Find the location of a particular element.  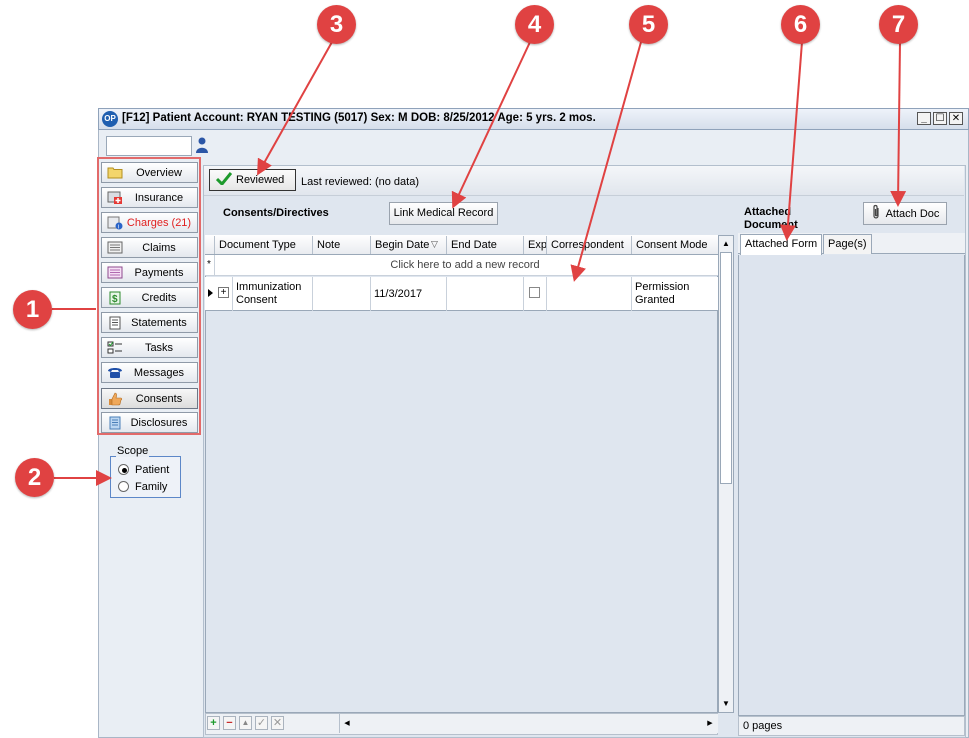

nav-label: Charges (21) is located at coordinates (159, 222).